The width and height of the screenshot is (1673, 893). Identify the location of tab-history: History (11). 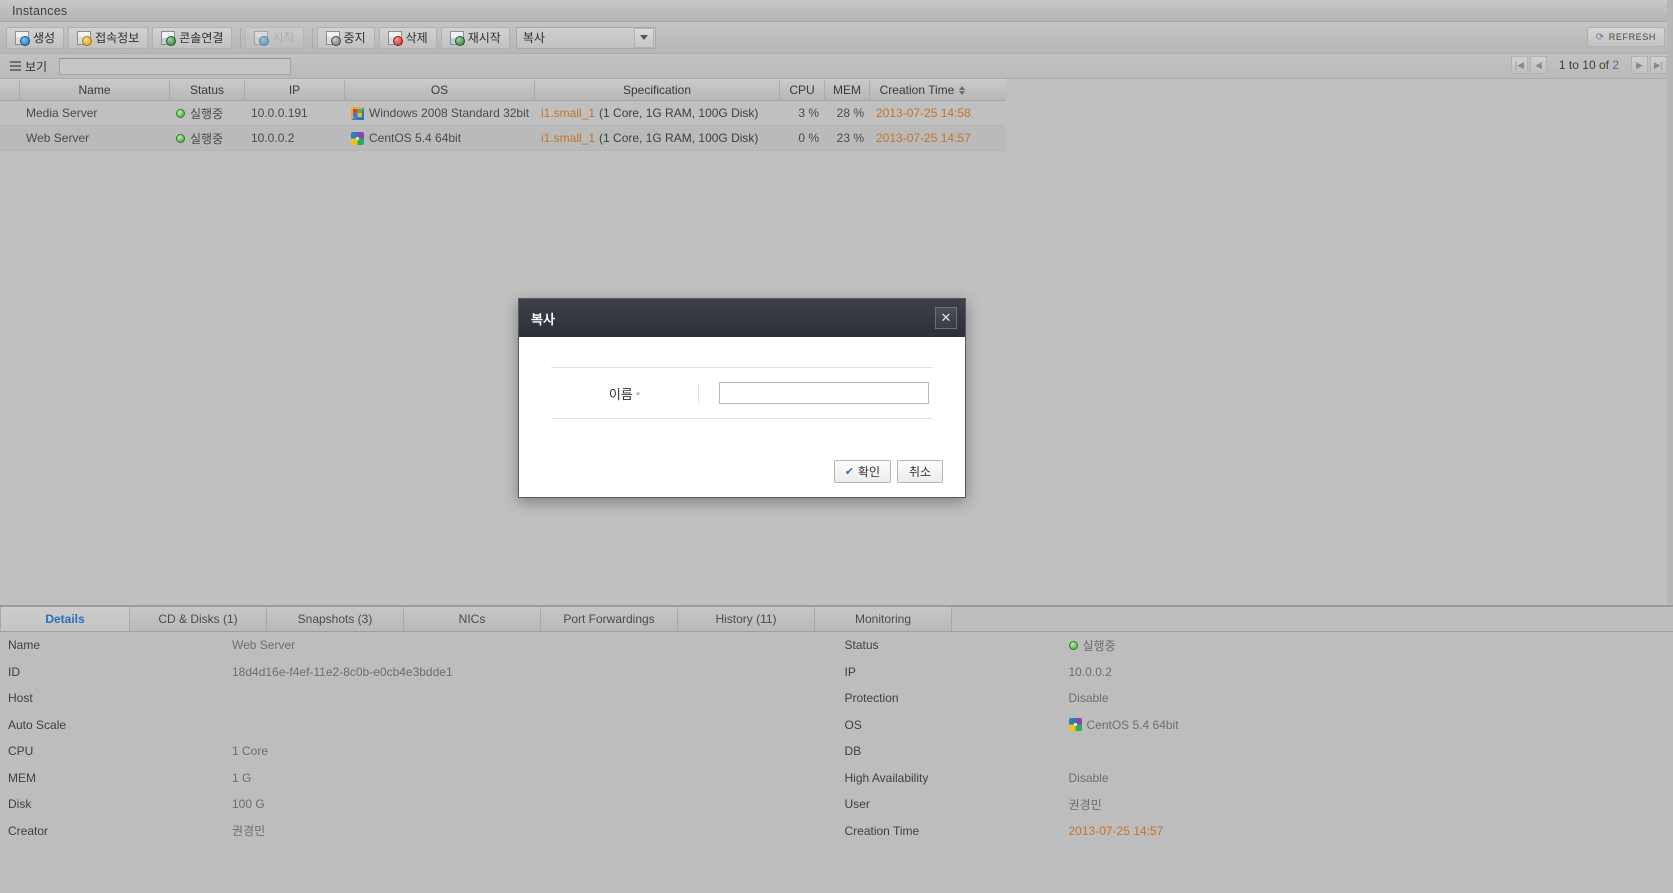
(746, 619).